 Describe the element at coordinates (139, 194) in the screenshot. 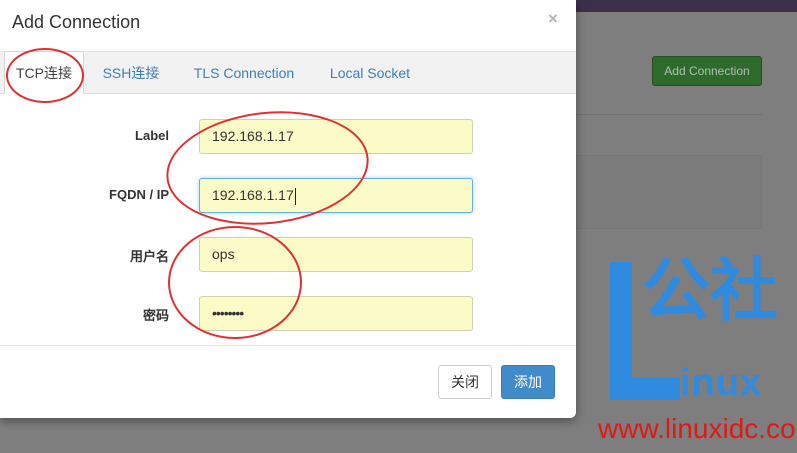

I see `fqdn-field-label: FQDN / IP` at that location.